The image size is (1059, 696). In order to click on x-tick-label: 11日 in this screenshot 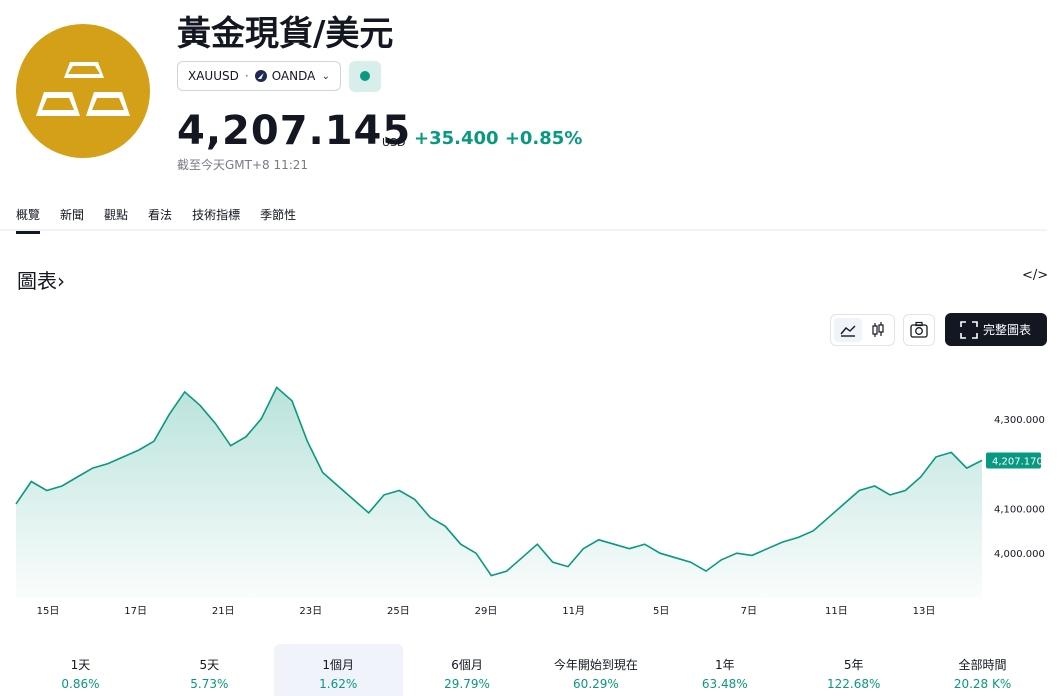, I will do `click(836, 611)`.